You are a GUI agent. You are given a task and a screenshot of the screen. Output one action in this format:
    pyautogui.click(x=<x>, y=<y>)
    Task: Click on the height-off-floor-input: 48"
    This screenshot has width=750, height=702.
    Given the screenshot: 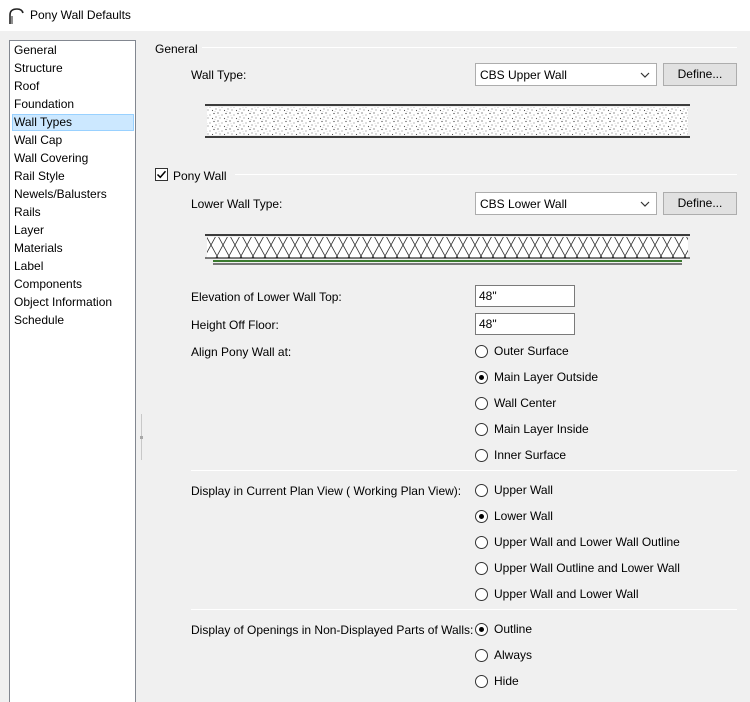 What is the action you would take?
    pyautogui.click(x=525, y=324)
    